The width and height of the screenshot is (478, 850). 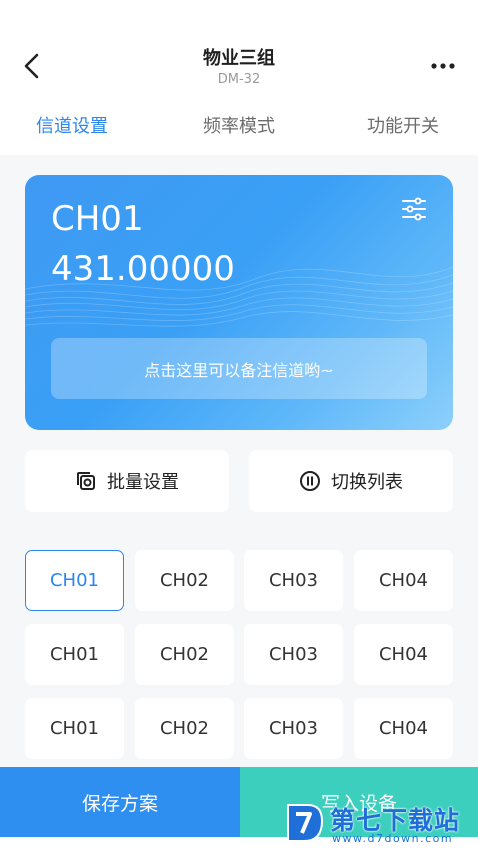 What do you see at coordinates (310, 481) in the screenshot?
I see `switch-circle-icon` at bounding box center [310, 481].